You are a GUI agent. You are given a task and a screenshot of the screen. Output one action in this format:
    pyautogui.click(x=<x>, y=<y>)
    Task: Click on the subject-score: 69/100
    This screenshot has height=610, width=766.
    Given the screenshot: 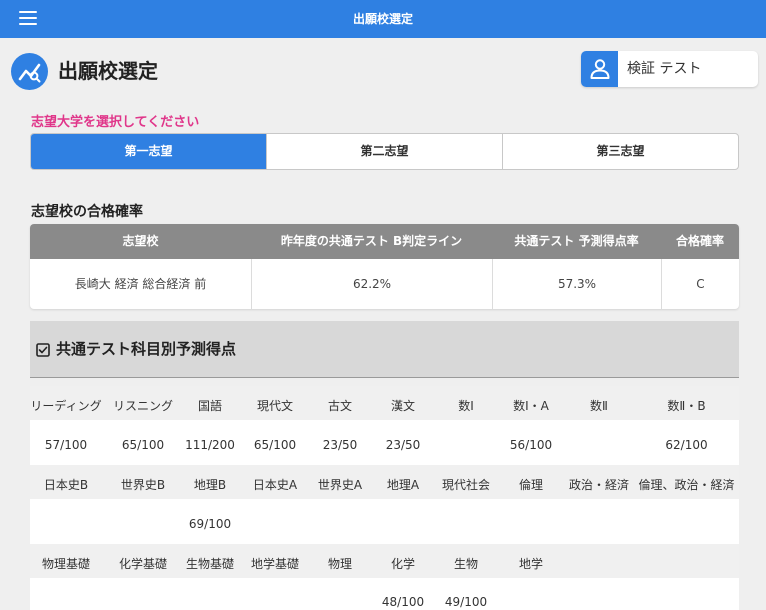 What is the action you would take?
    pyautogui.click(x=210, y=524)
    